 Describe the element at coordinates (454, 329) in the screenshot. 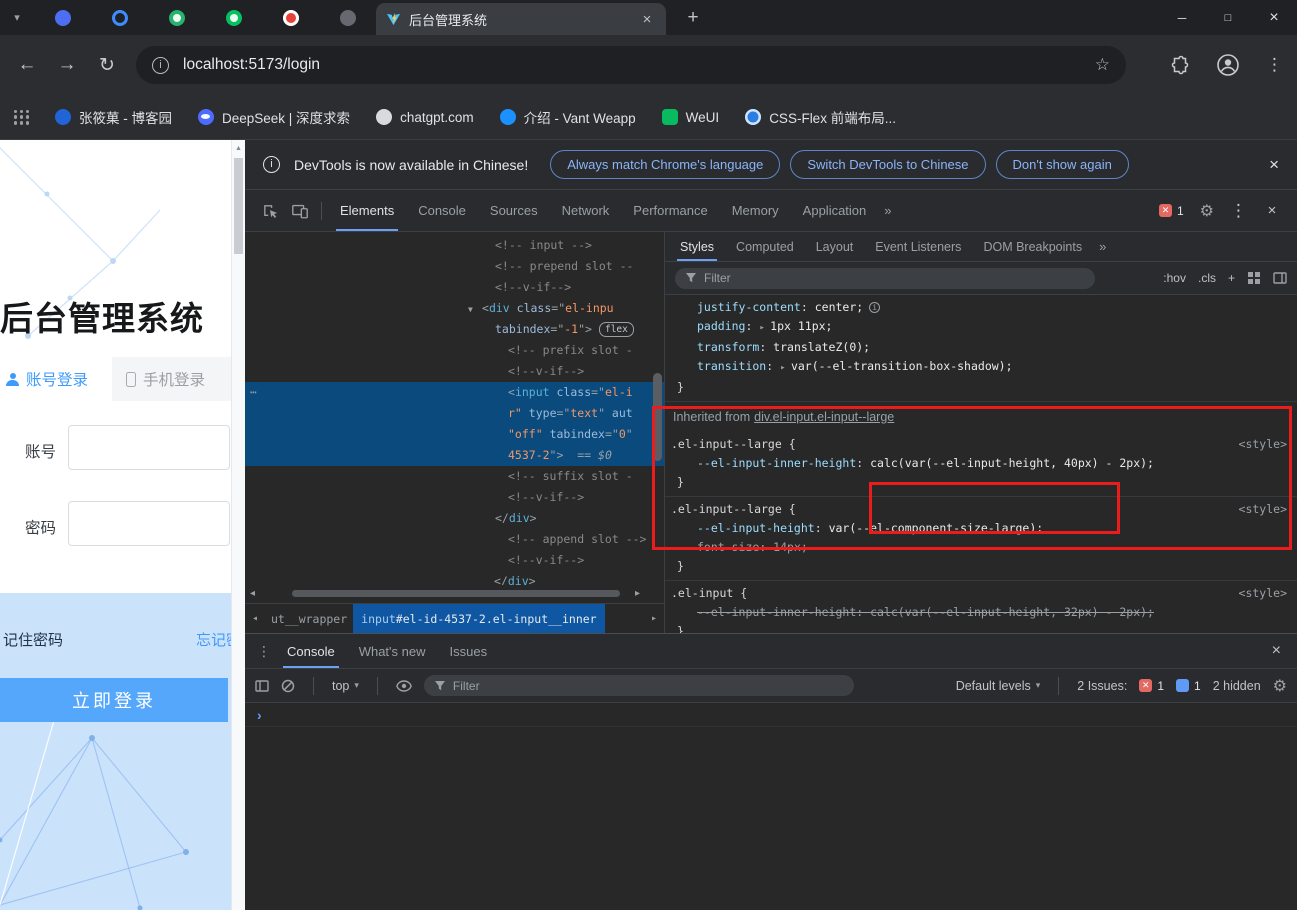

I see `dom-tree-line: tabindex="-1"> flex` at that location.